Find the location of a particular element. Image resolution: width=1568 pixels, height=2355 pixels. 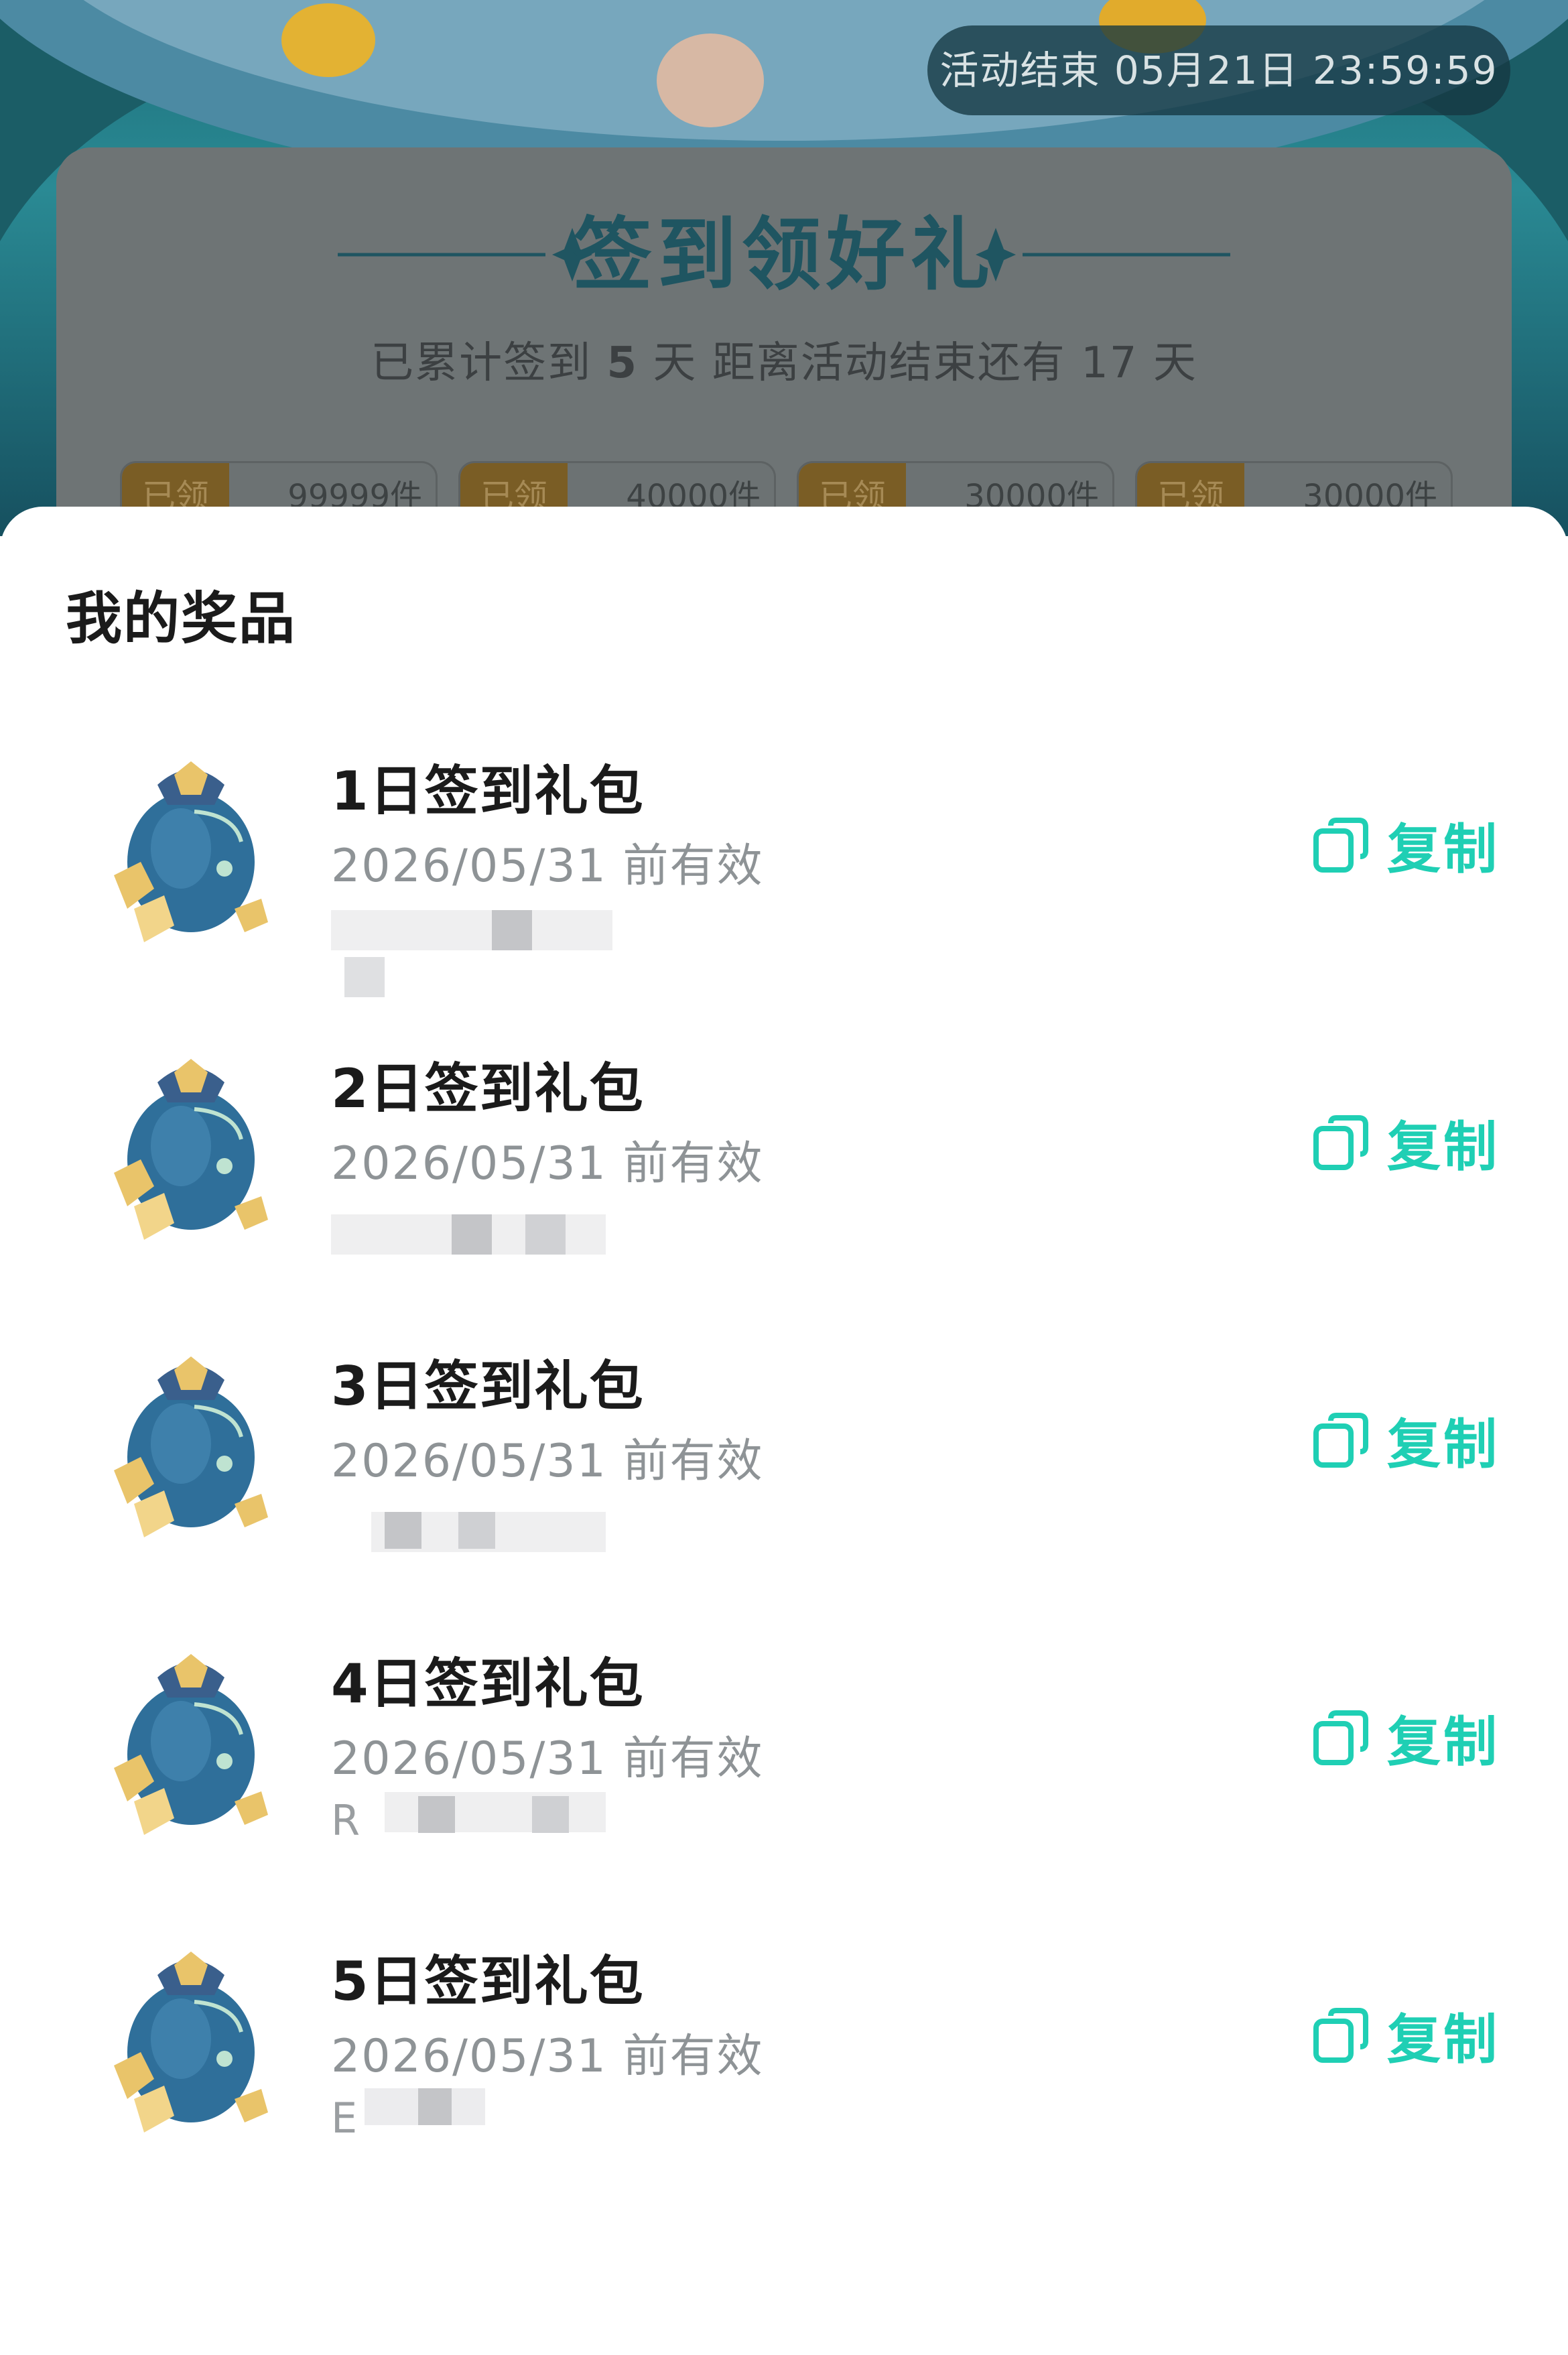

prize-row: 4日签到礼包 2026/05/31 前有效 R 复制 is located at coordinates (784, 1749).